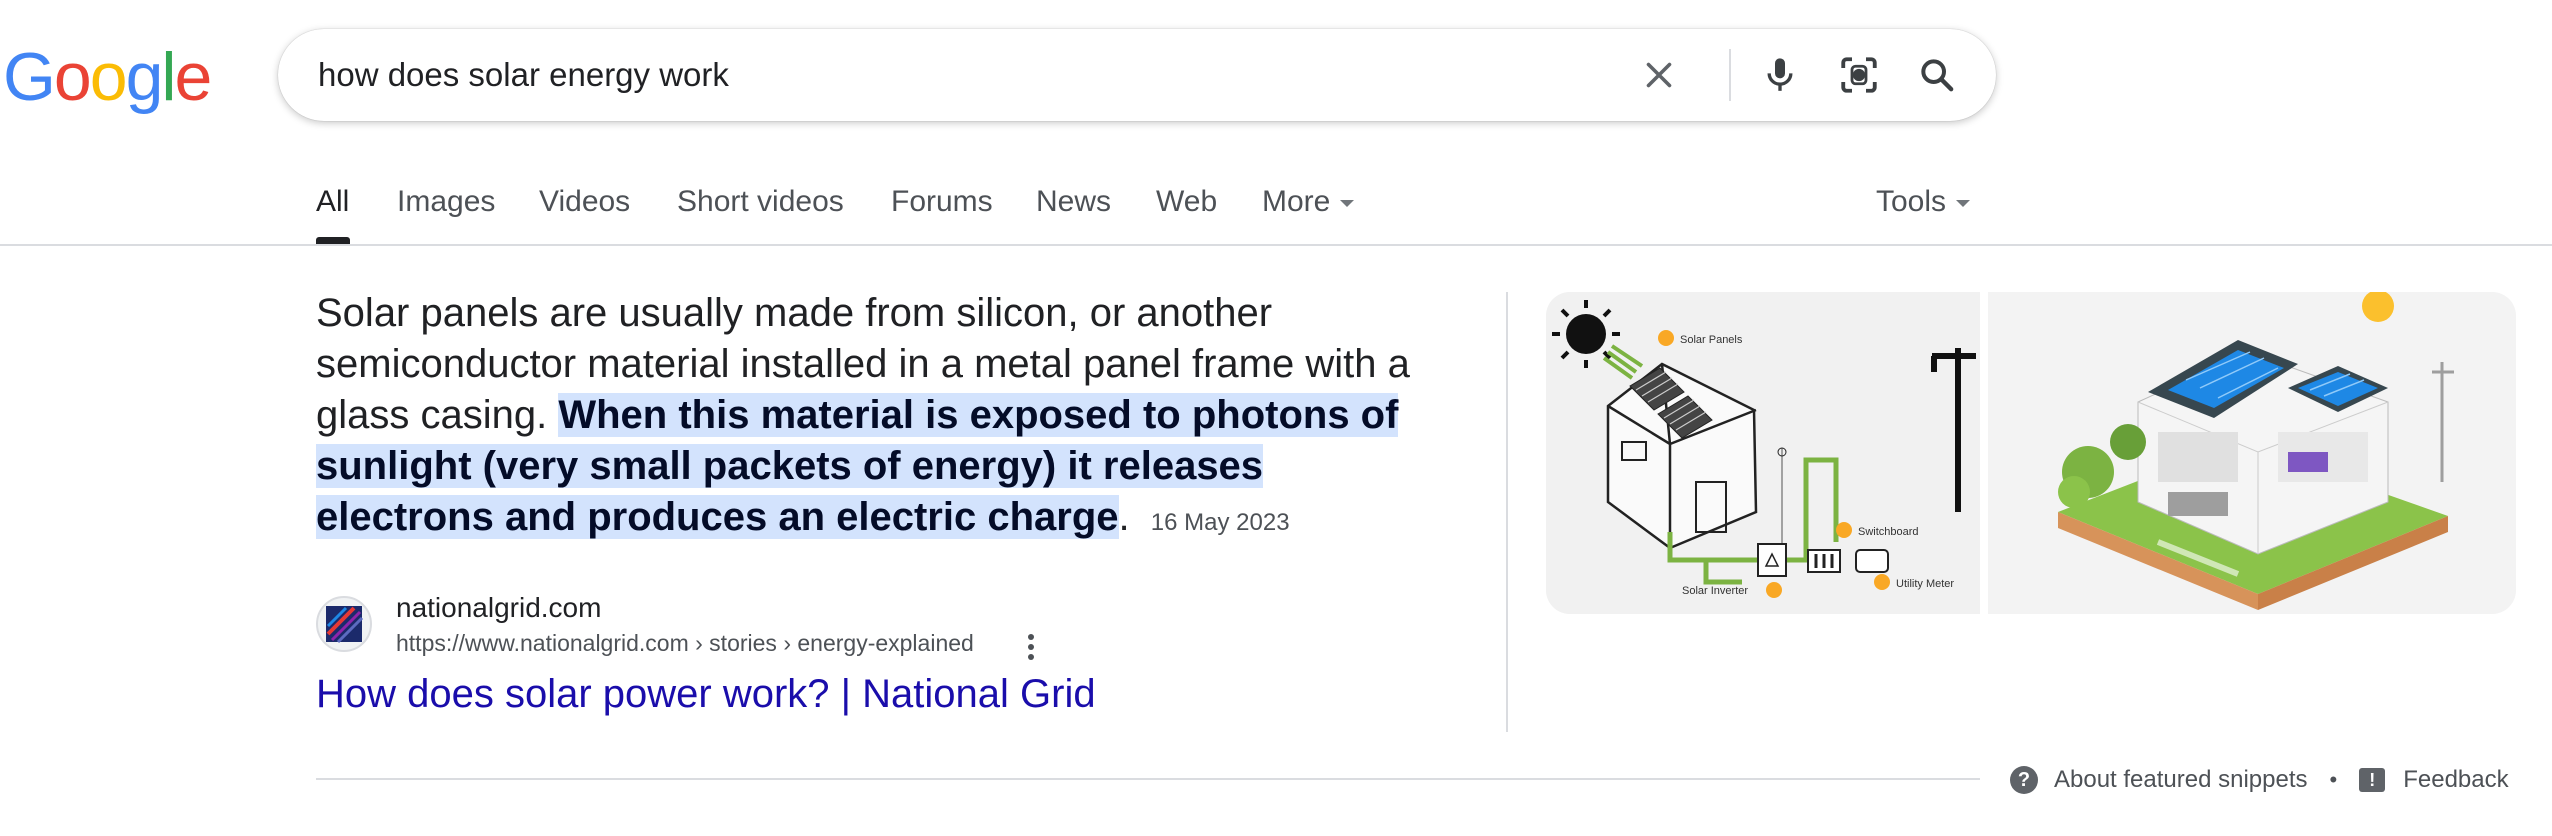 The image size is (2552, 836). I want to click on help-icon: ?, so click(2024, 780).